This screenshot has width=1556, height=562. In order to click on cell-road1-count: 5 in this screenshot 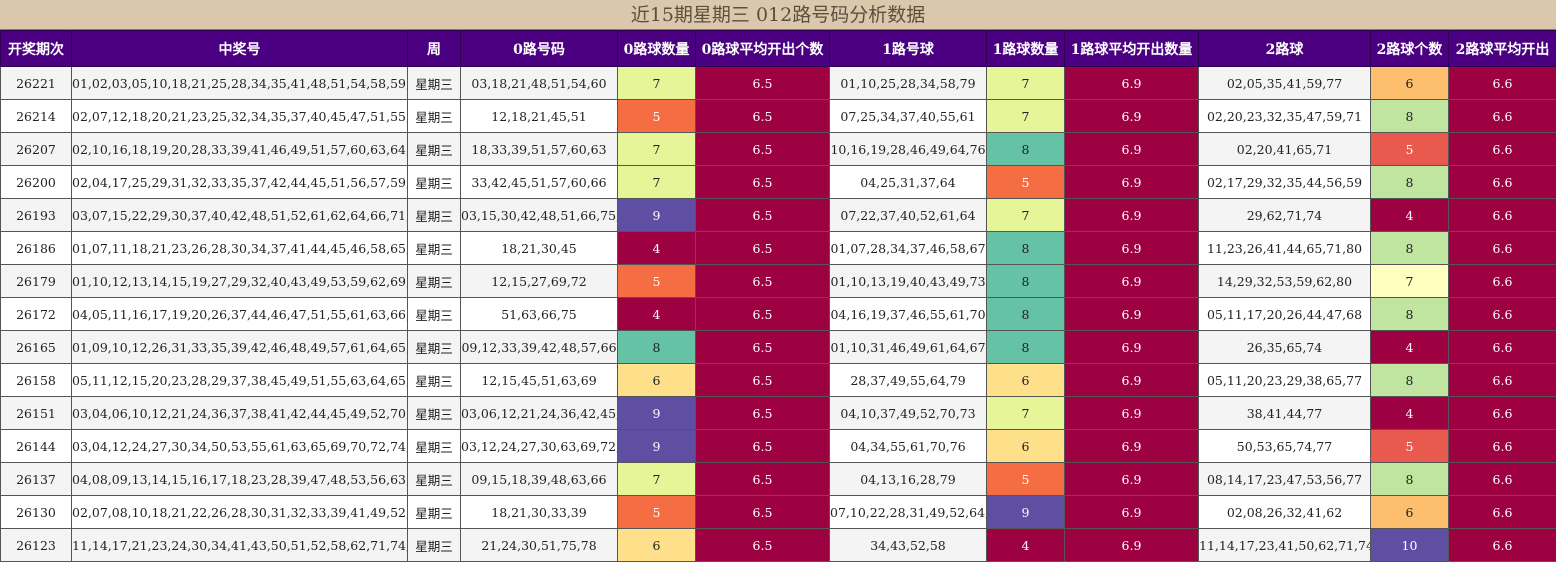, I will do `click(1026, 182)`.